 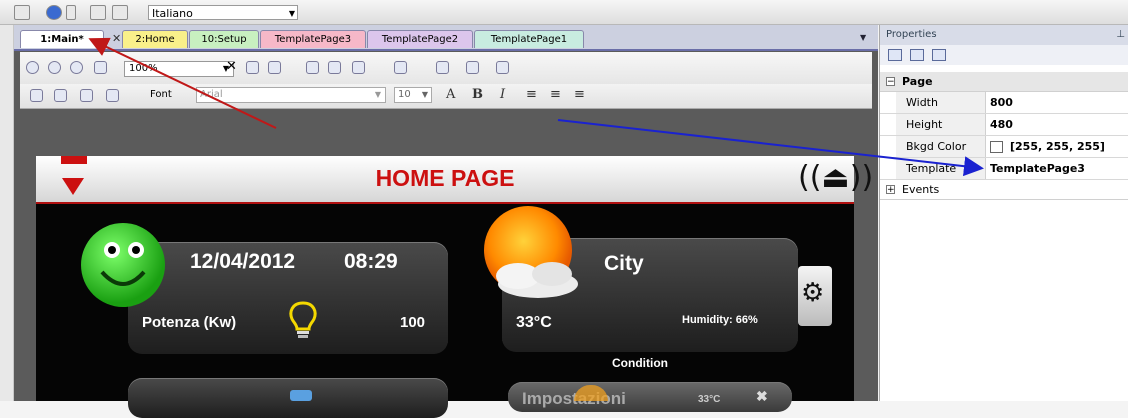 What do you see at coordinates (182, 83) in the screenshot?
I see `red-arrow` at bounding box center [182, 83].